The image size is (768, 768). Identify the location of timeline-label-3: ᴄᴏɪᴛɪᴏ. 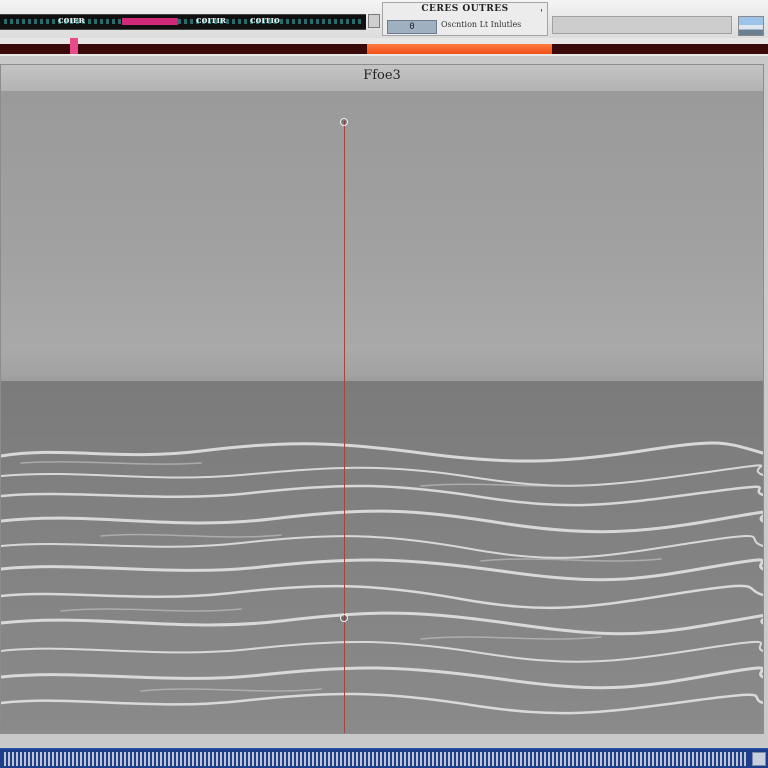
(265, 21).